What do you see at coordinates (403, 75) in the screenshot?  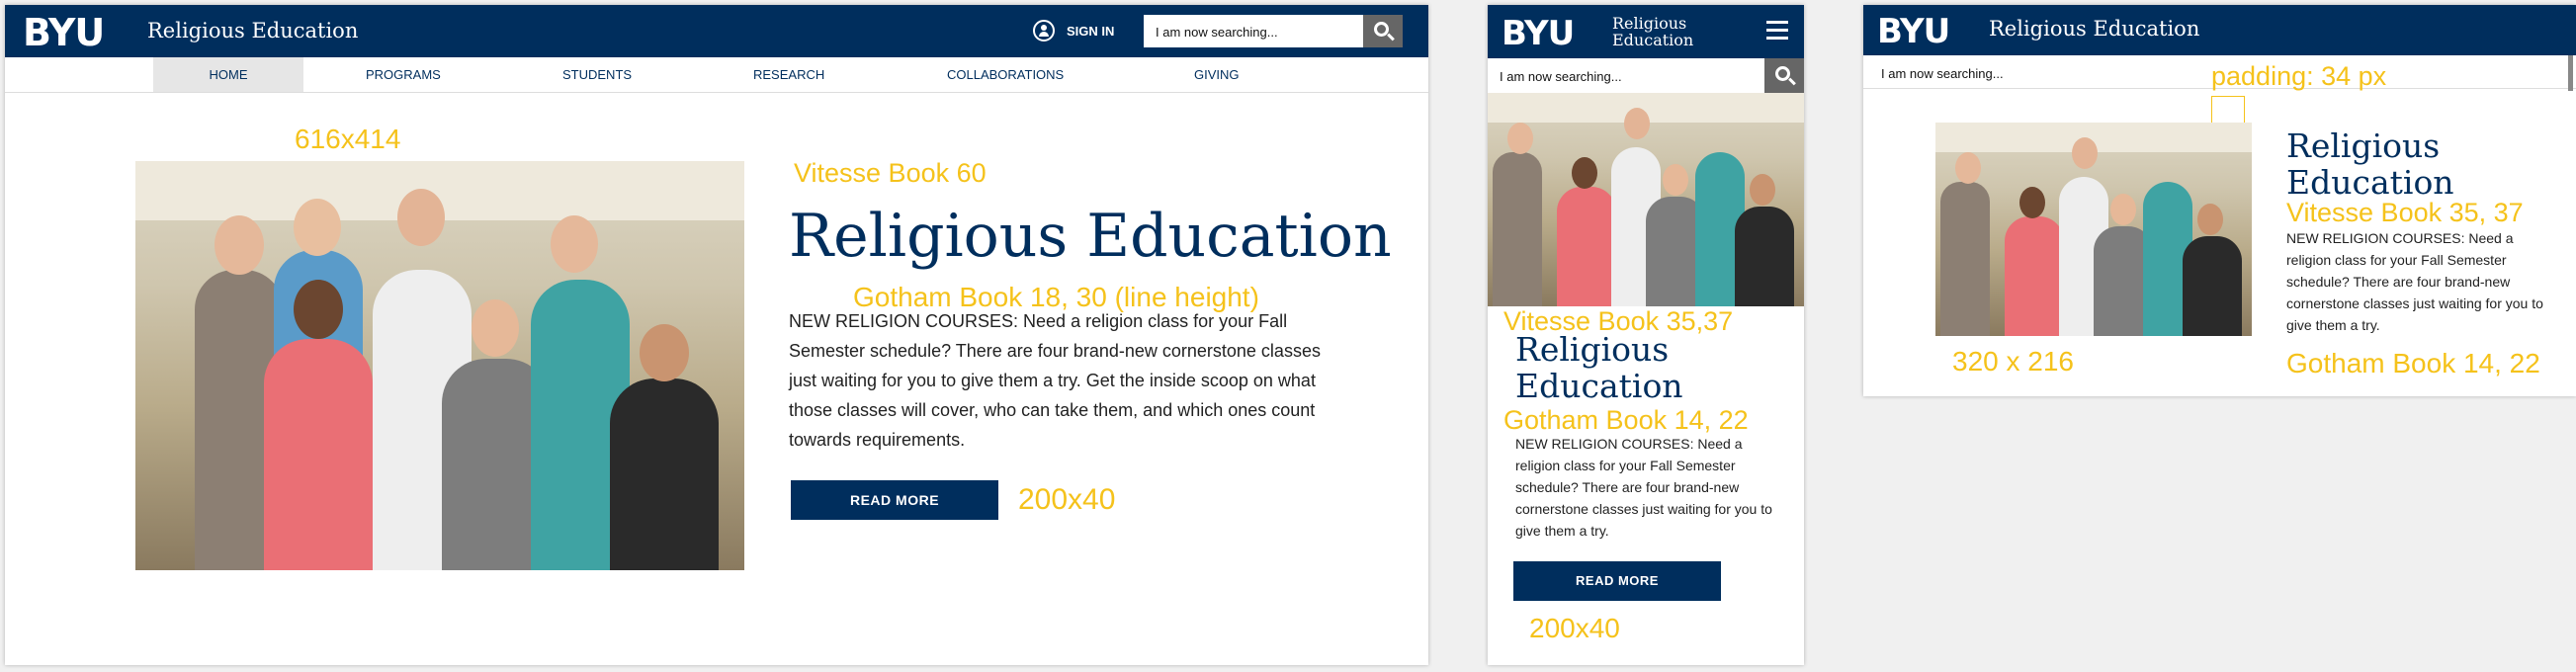 I see `nav-programs: PROGRAMS` at bounding box center [403, 75].